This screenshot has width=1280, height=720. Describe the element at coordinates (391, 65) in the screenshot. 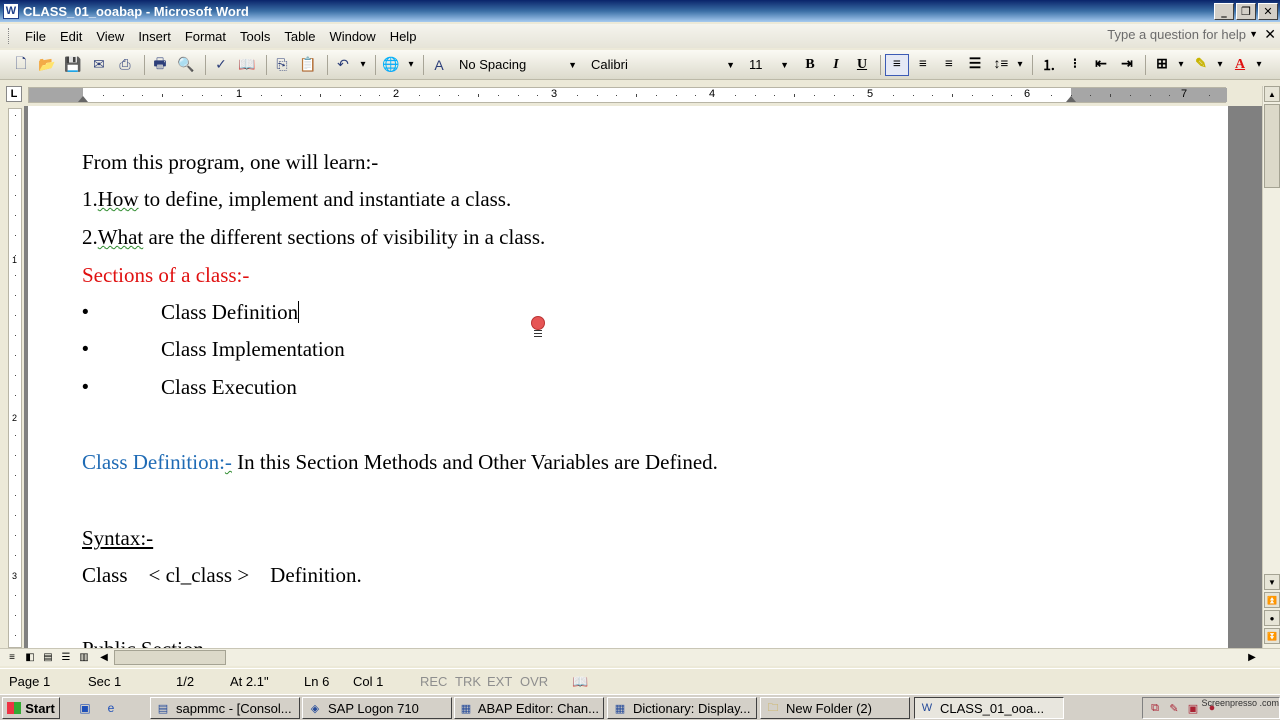

I see `hyperlink-icon: 🌐` at that location.